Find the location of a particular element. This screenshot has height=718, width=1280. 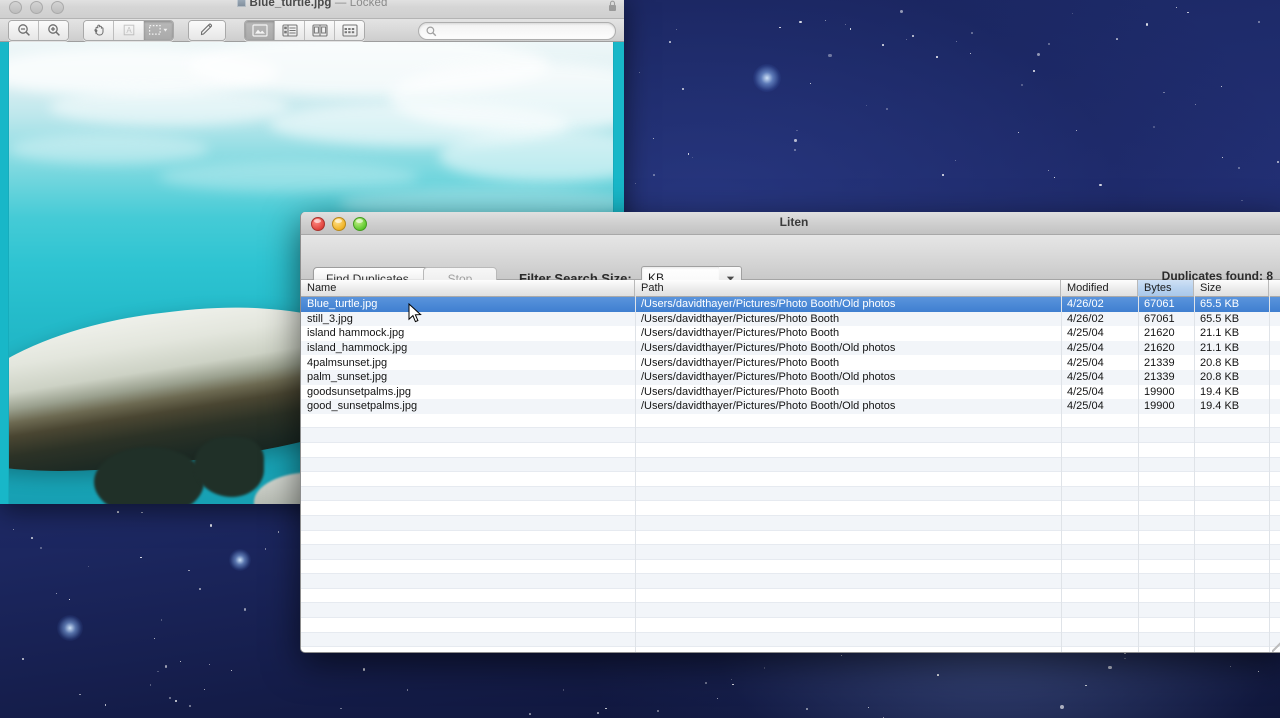

liten-titlebar: Liten is located at coordinates (790, 223).